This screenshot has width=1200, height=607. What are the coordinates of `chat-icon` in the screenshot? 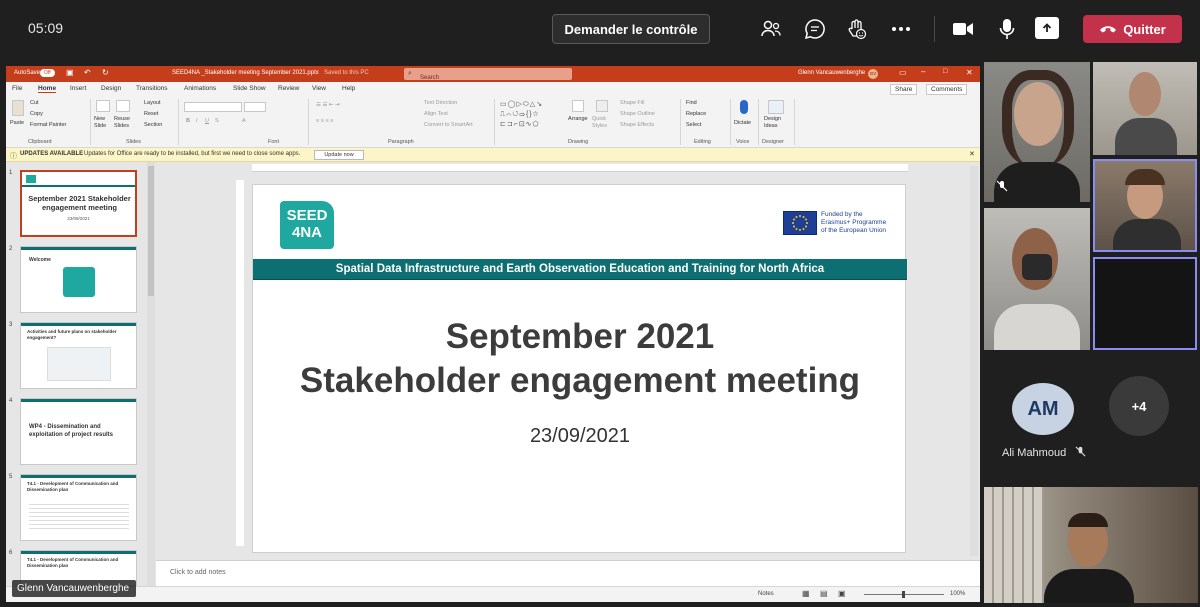 It's located at (815, 29).